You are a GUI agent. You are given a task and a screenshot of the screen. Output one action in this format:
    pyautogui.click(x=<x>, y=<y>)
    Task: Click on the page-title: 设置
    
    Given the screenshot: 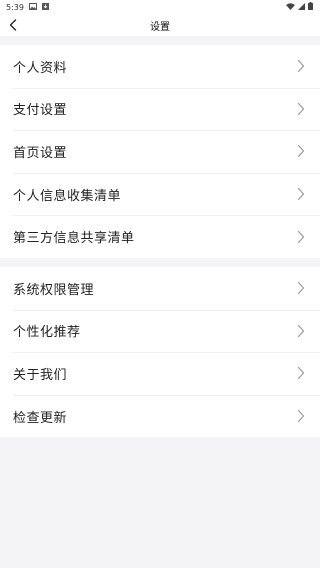 What is the action you would take?
    pyautogui.click(x=160, y=27)
    